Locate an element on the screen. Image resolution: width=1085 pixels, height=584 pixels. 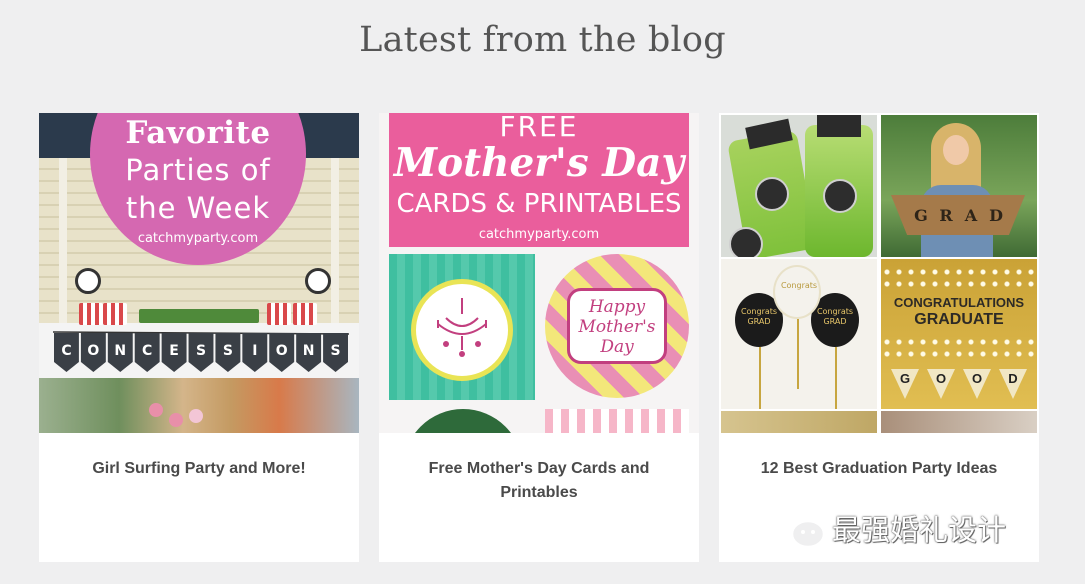
wechat-icon is located at coordinates (799, 528).